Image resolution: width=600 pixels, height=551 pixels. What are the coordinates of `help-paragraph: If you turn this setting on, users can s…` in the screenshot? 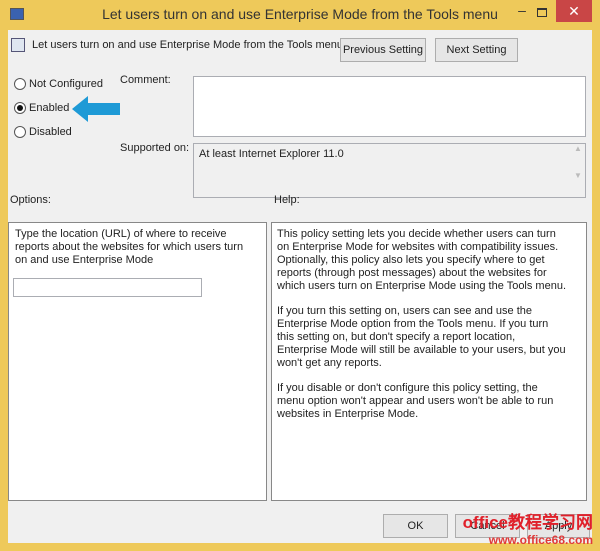 It's located at (421, 337).